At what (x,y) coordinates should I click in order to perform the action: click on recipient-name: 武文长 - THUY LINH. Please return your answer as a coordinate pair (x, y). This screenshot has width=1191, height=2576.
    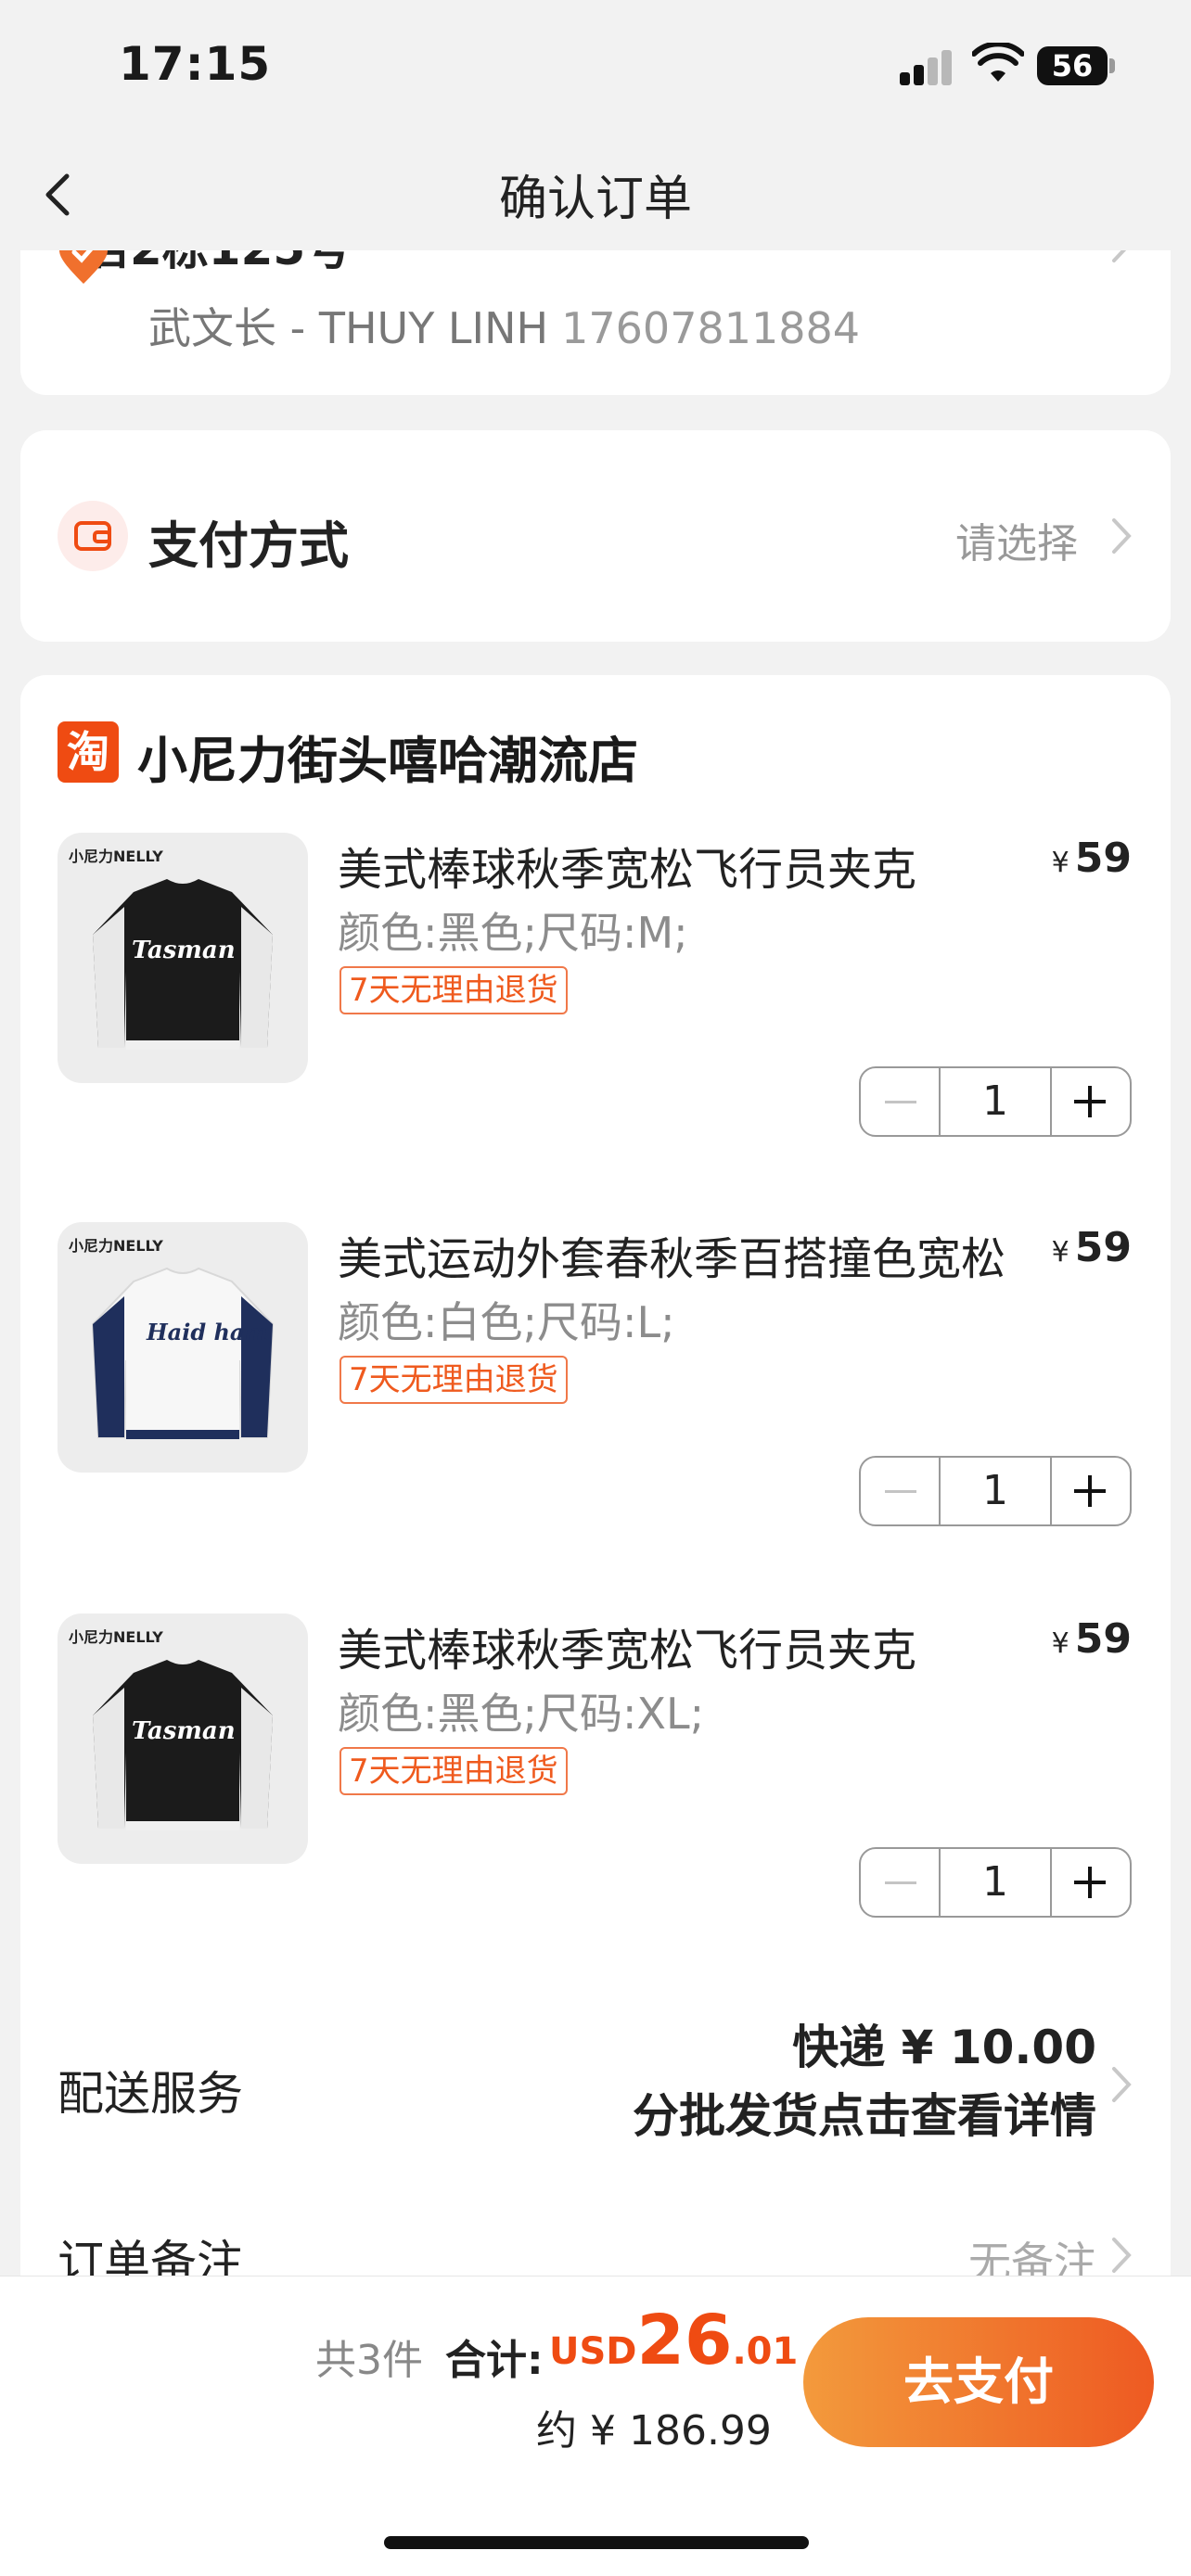
    Looking at the image, I should click on (348, 328).